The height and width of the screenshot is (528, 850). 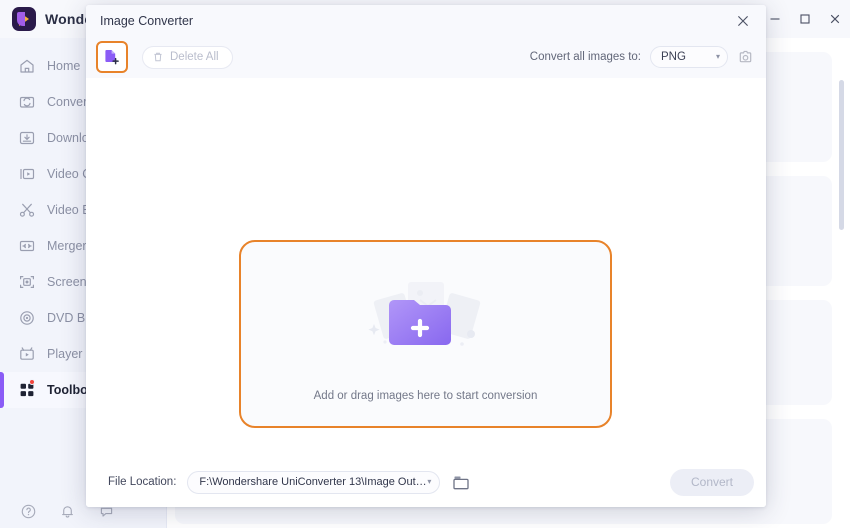 What do you see at coordinates (835, 19) in the screenshot?
I see `close-button` at bounding box center [835, 19].